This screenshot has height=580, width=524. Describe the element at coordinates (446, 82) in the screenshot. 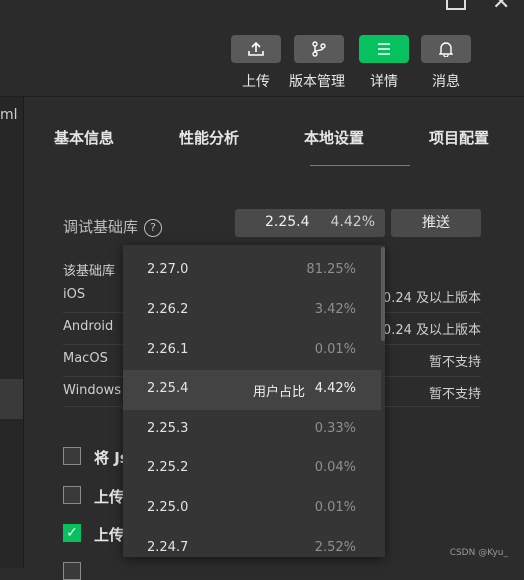

I see `messages-label: 消息` at that location.